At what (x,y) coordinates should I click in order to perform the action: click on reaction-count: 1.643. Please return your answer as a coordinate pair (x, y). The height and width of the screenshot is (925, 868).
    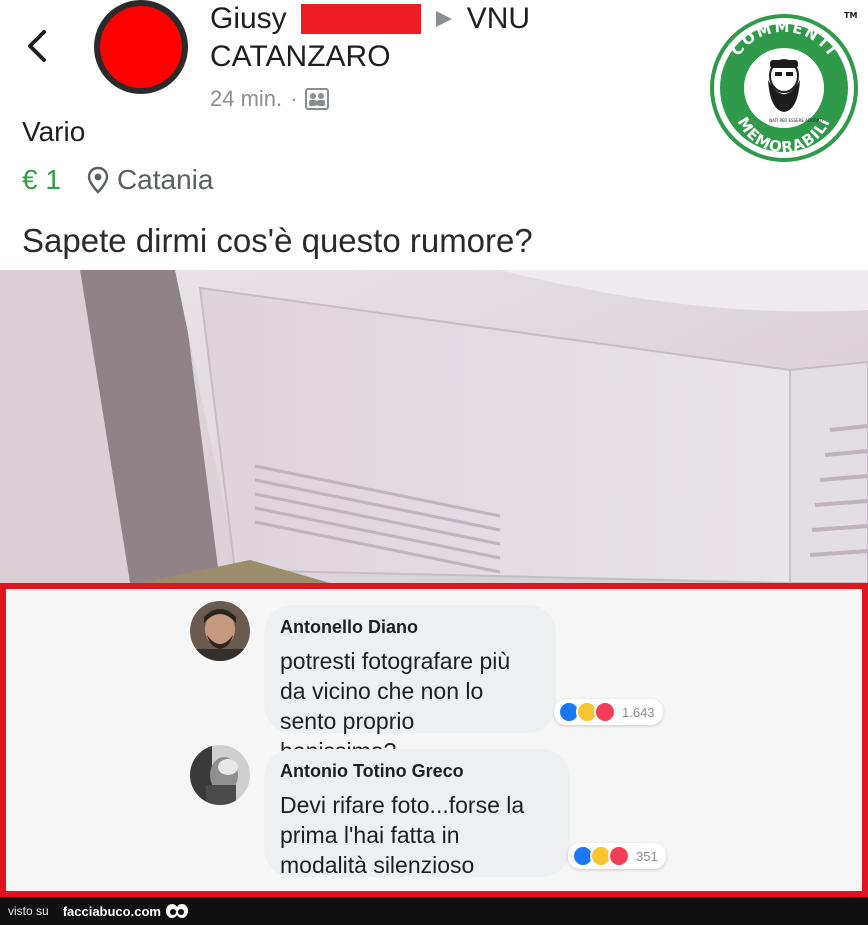
    Looking at the image, I should click on (638, 712).